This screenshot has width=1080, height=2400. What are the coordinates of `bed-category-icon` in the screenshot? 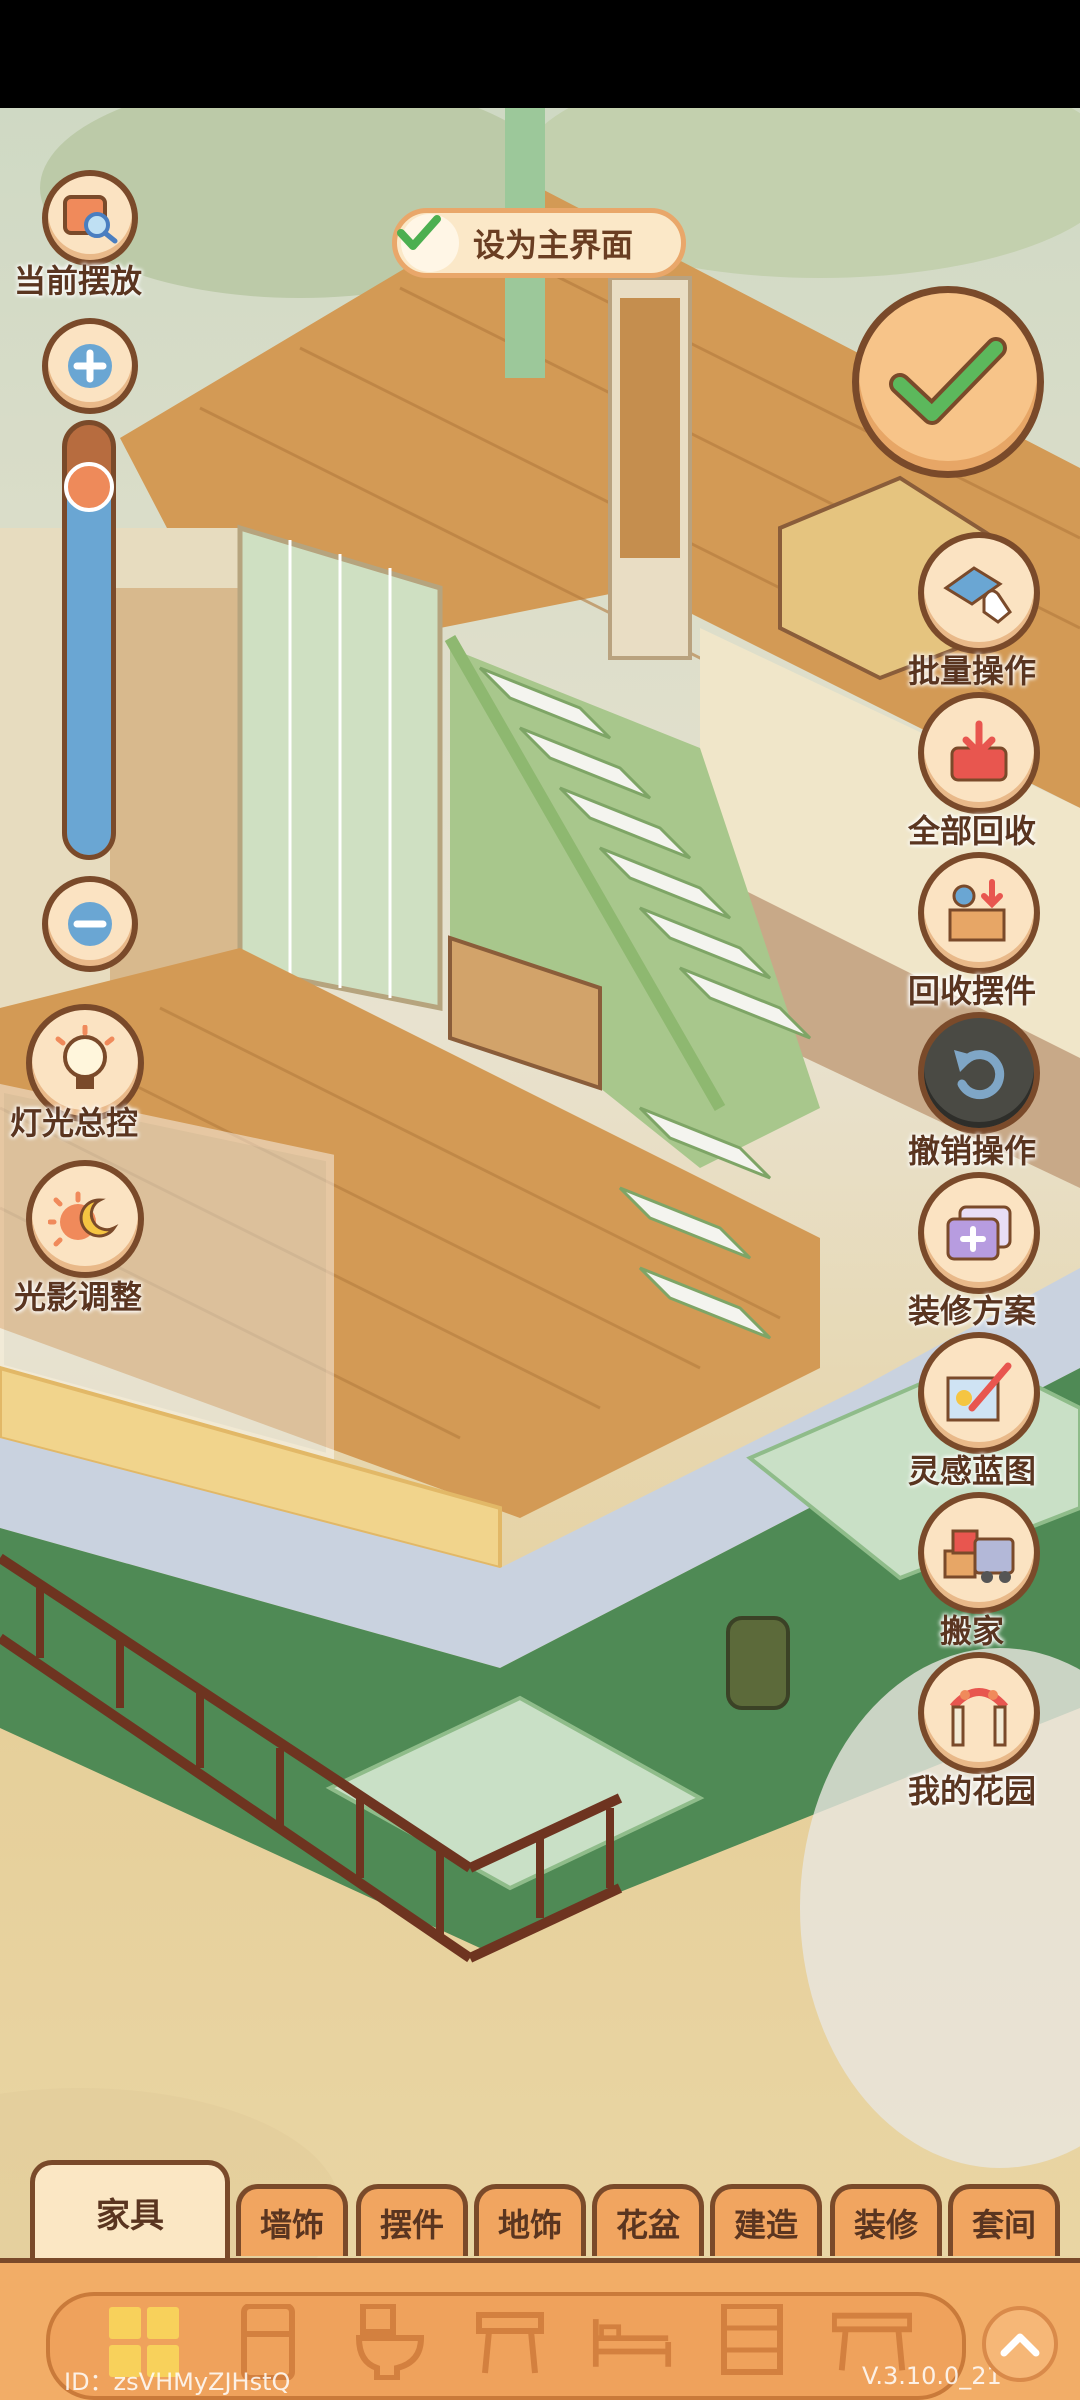 It's located at (632, 2342).